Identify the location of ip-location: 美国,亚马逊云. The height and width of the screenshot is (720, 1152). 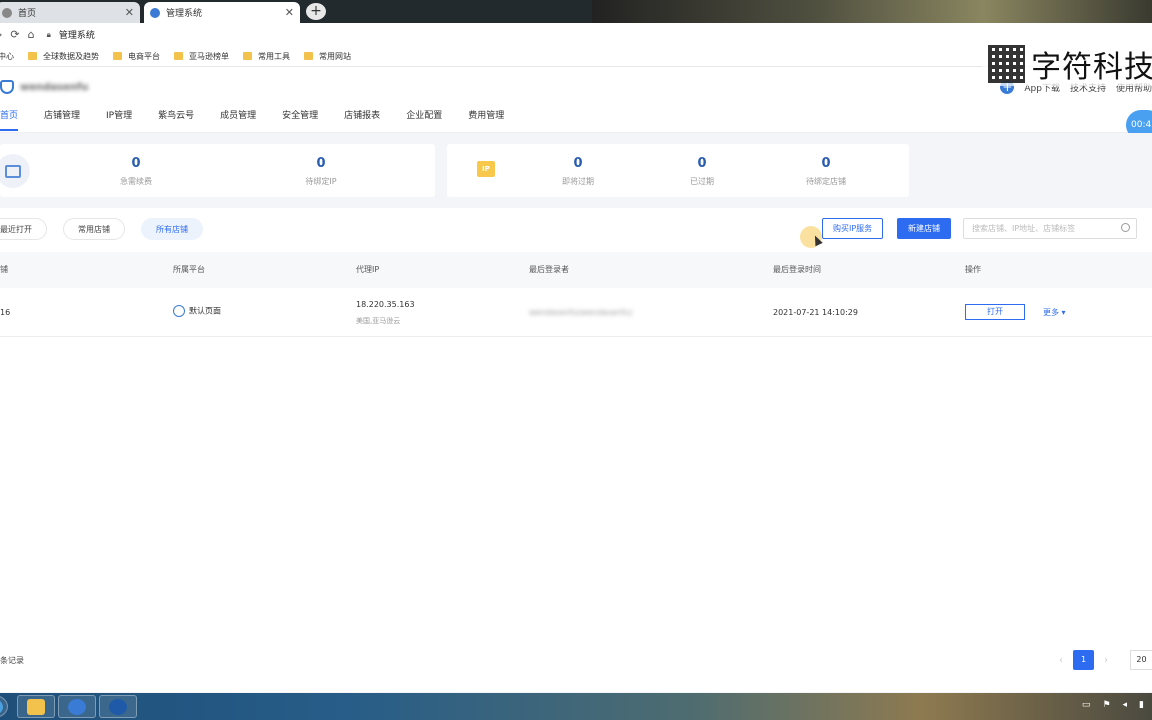
(378, 321).